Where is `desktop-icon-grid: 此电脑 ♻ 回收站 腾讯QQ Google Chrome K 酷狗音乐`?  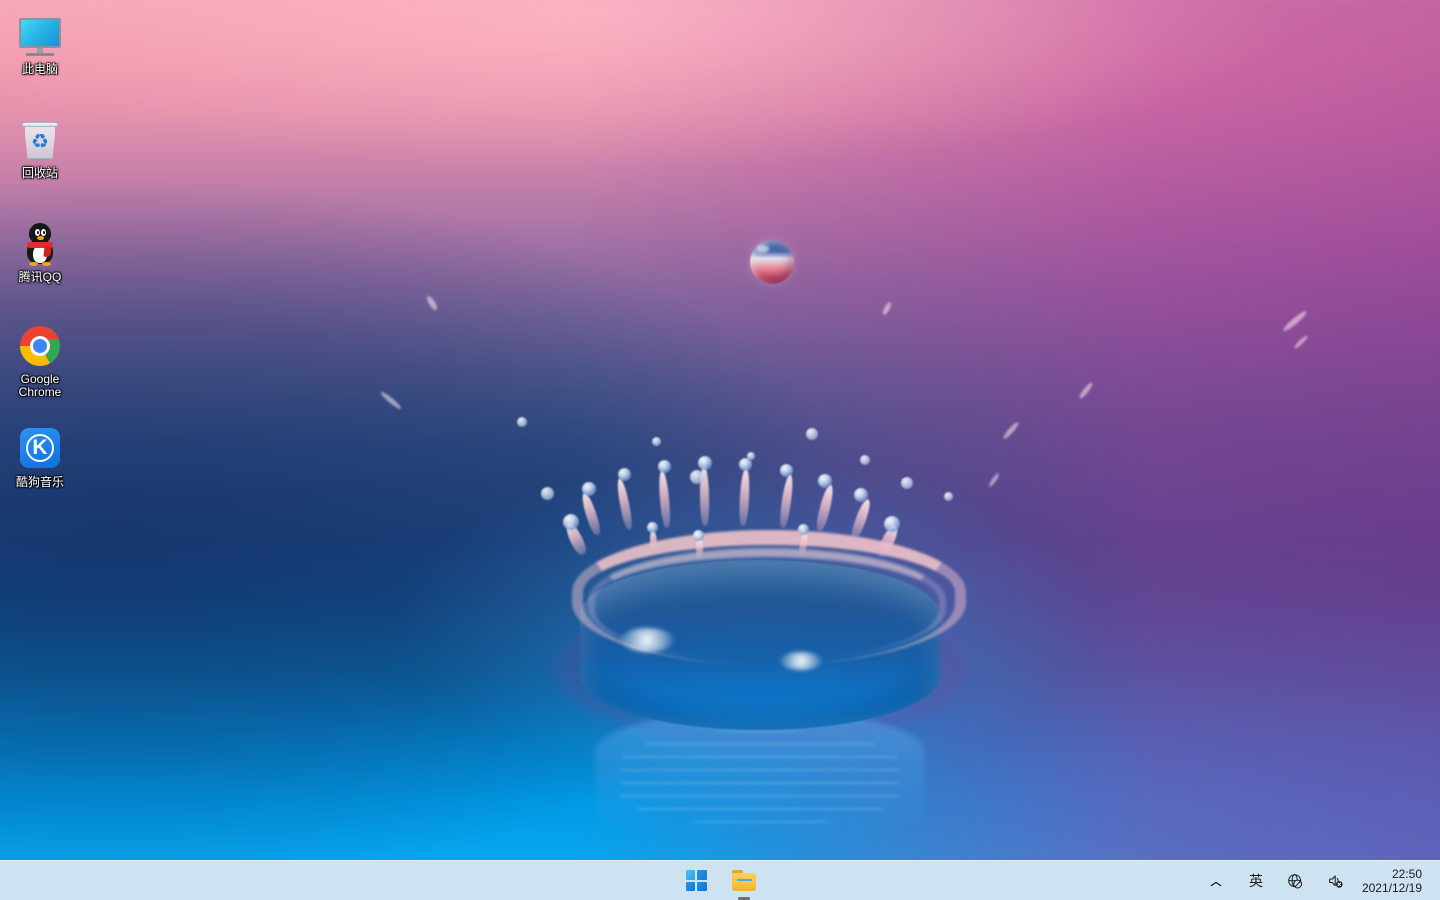 desktop-icon-grid: 此电脑 ♻ 回收站 腾讯QQ Google Chrome K 酷狗音乐 is located at coordinates (40, 246).